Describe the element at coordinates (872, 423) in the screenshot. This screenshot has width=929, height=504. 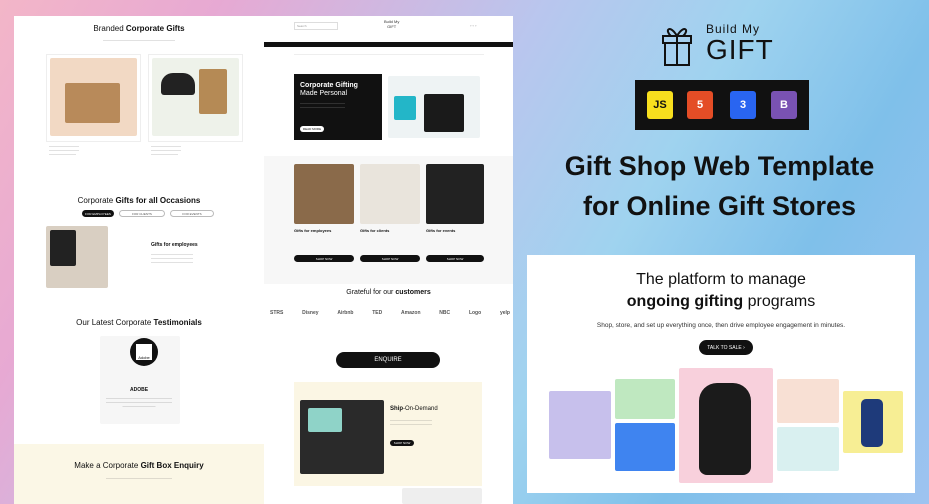
I see `bottle-shape` at that location.